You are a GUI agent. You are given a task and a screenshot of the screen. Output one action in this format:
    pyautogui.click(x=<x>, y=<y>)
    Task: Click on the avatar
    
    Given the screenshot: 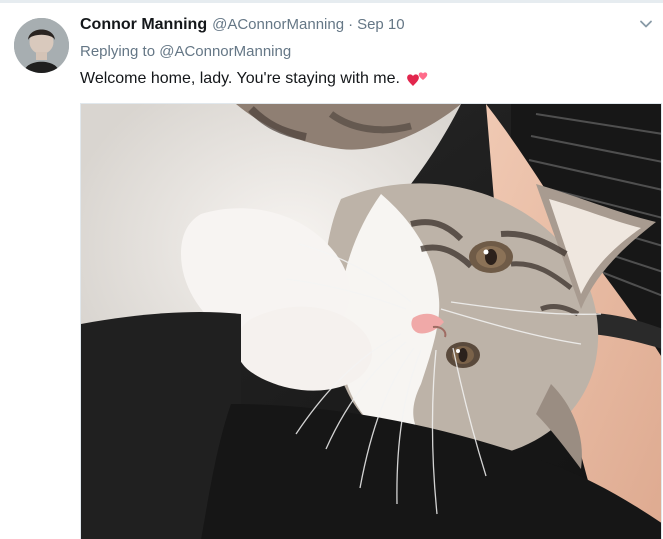 What is the action you would take?
    pyautogui.click(x=41, y=45)
    